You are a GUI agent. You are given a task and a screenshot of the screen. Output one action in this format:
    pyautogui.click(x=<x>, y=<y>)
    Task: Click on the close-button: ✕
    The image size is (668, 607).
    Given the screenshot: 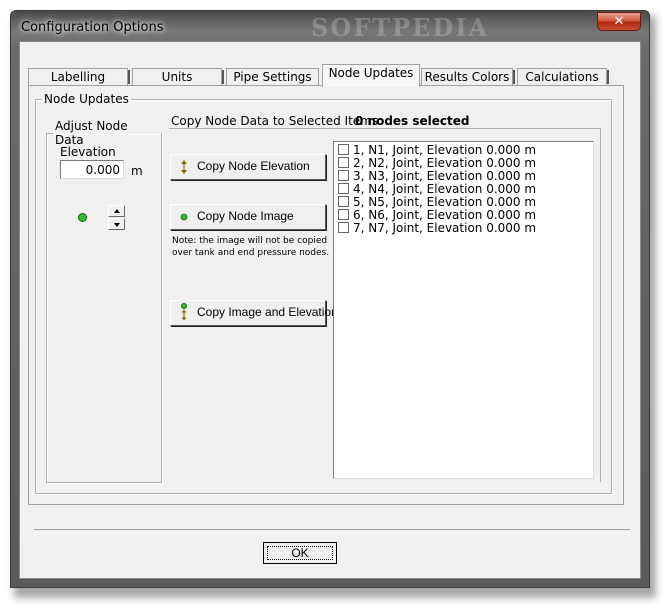 What is the action you would take?
    pyautogui.click(x=619, y=21)
    